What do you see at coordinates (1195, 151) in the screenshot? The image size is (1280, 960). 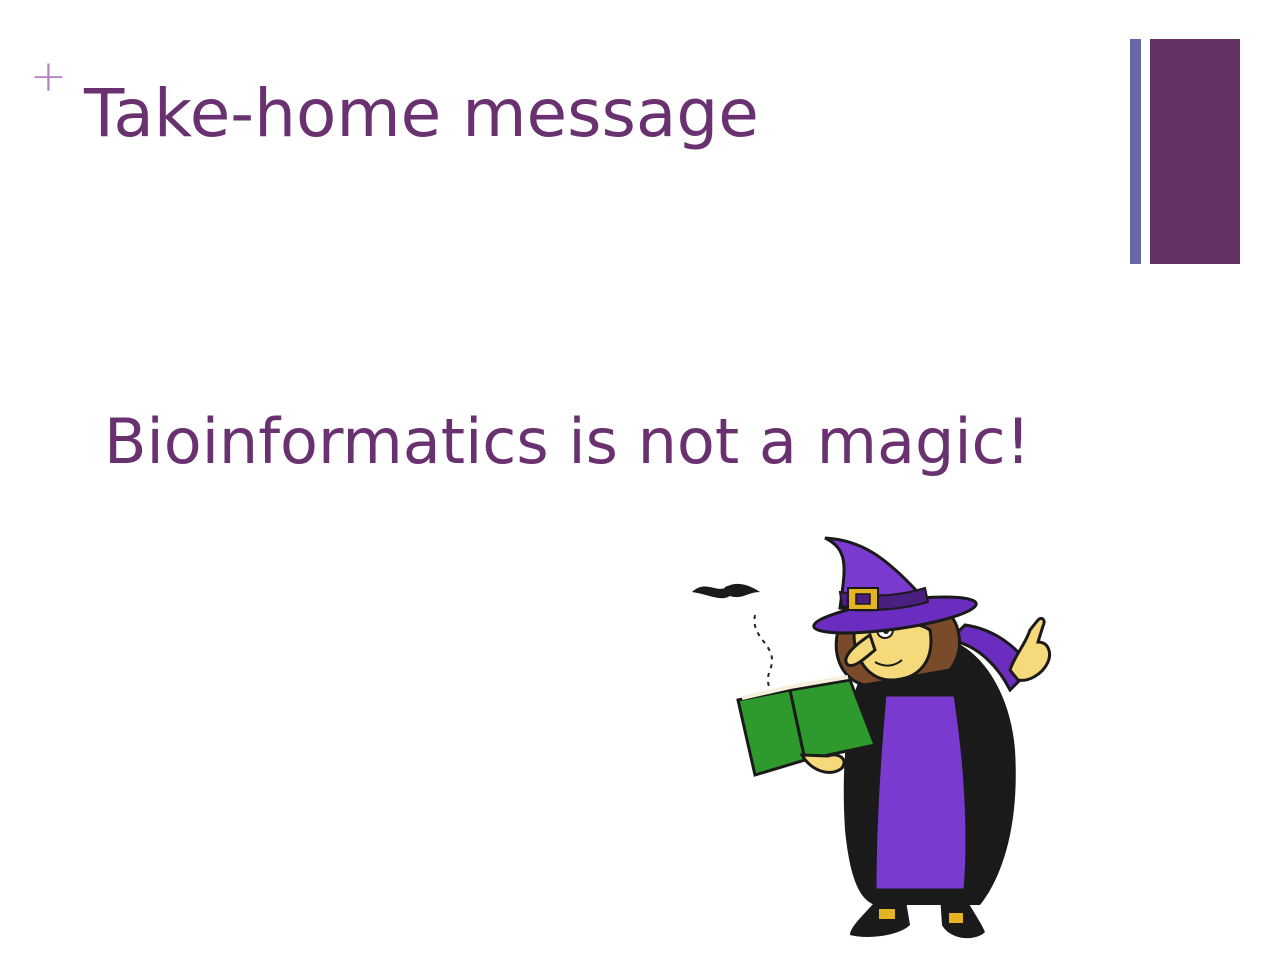 I see `accent-bar-thick` at bounding box center [1195, 151].